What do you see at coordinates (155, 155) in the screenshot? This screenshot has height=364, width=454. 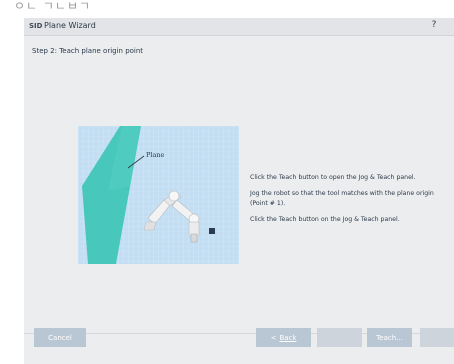 I see `plane-label: Plane` at bounding box center [155, 155].